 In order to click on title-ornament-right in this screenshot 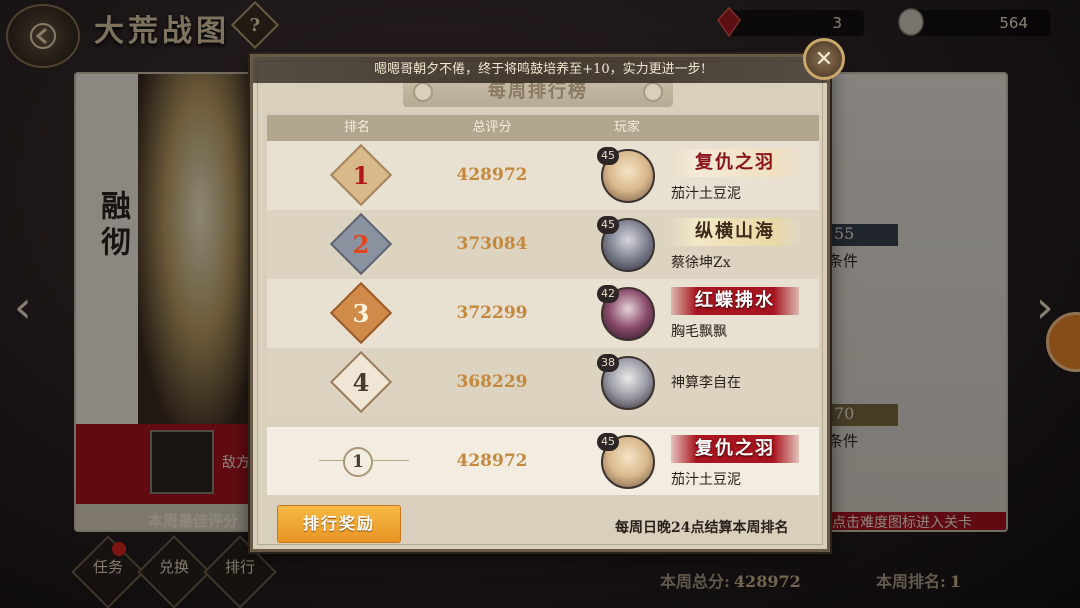, I will do `click(653, 92)`.